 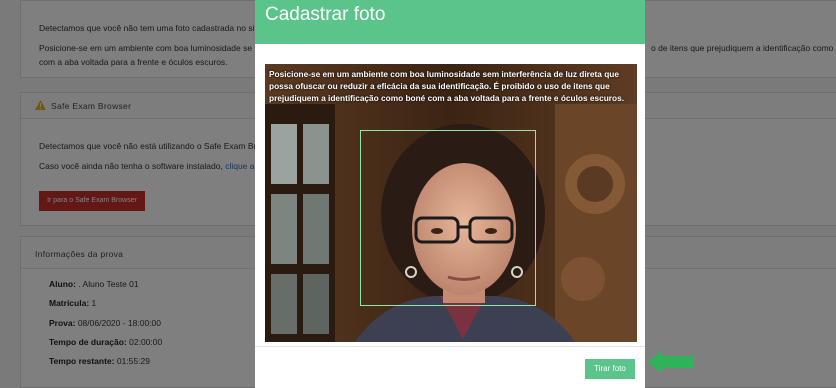 What do you see at coordinates (450, 367) in the screenshot?
I see `modal-footer: Tirar foto` at bounding box center [450, 367].